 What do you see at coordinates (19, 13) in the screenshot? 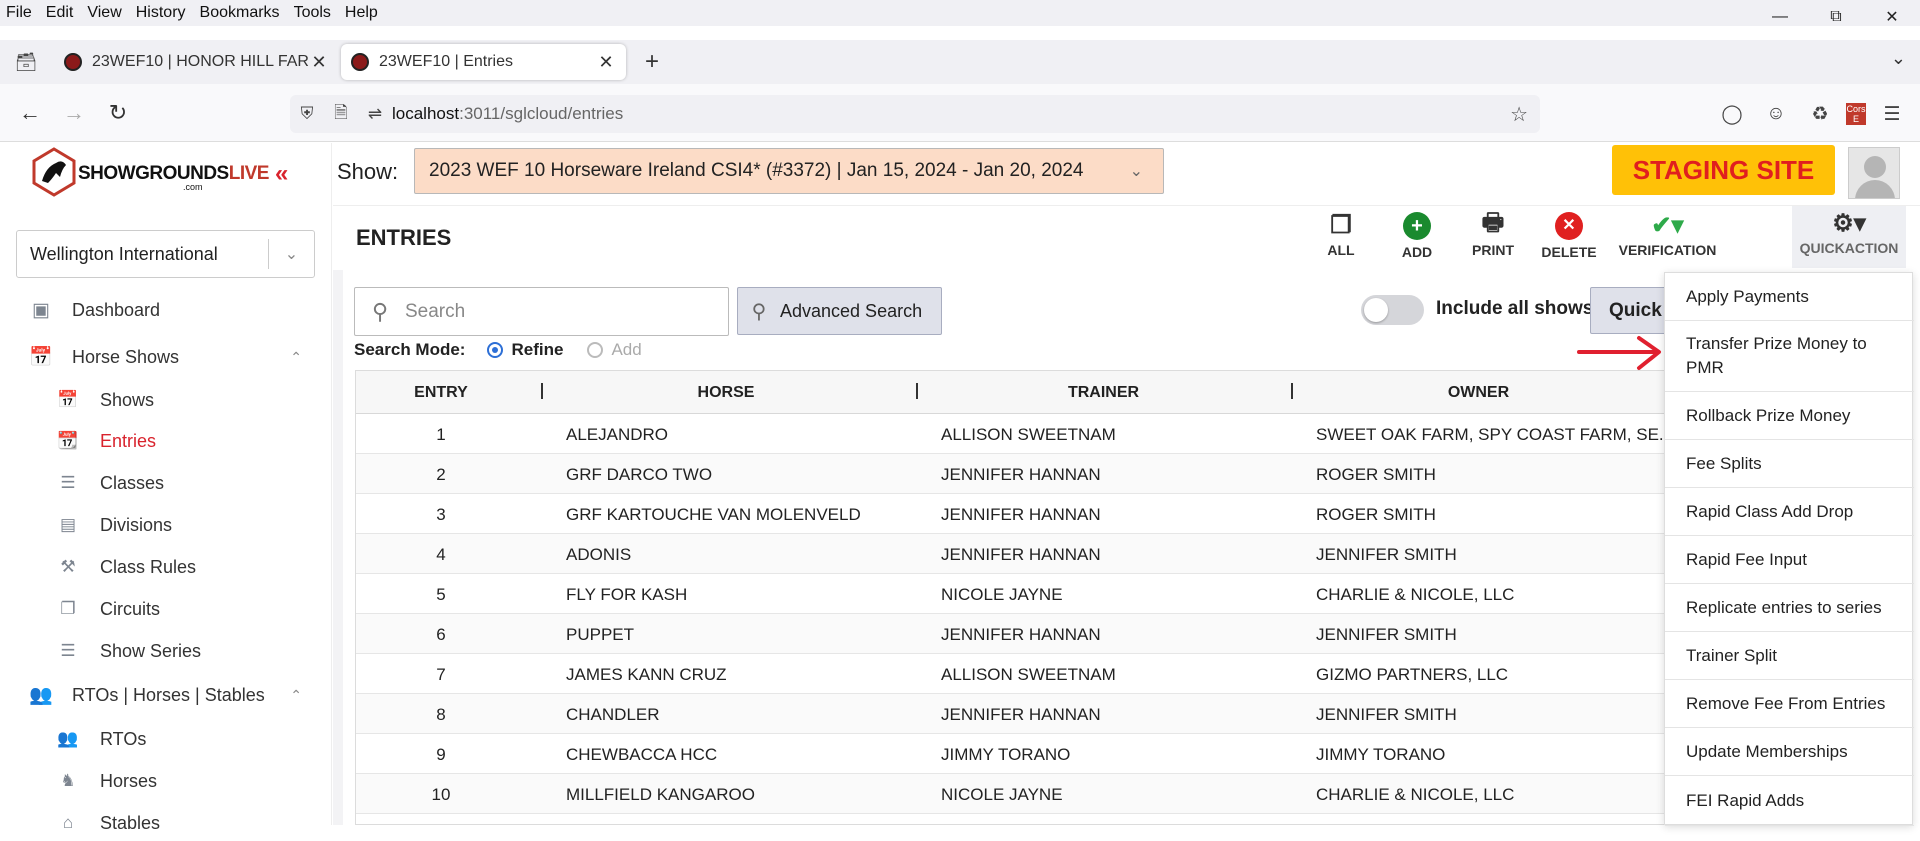
I see `menu-file: File` at bounding box center [19, 13].